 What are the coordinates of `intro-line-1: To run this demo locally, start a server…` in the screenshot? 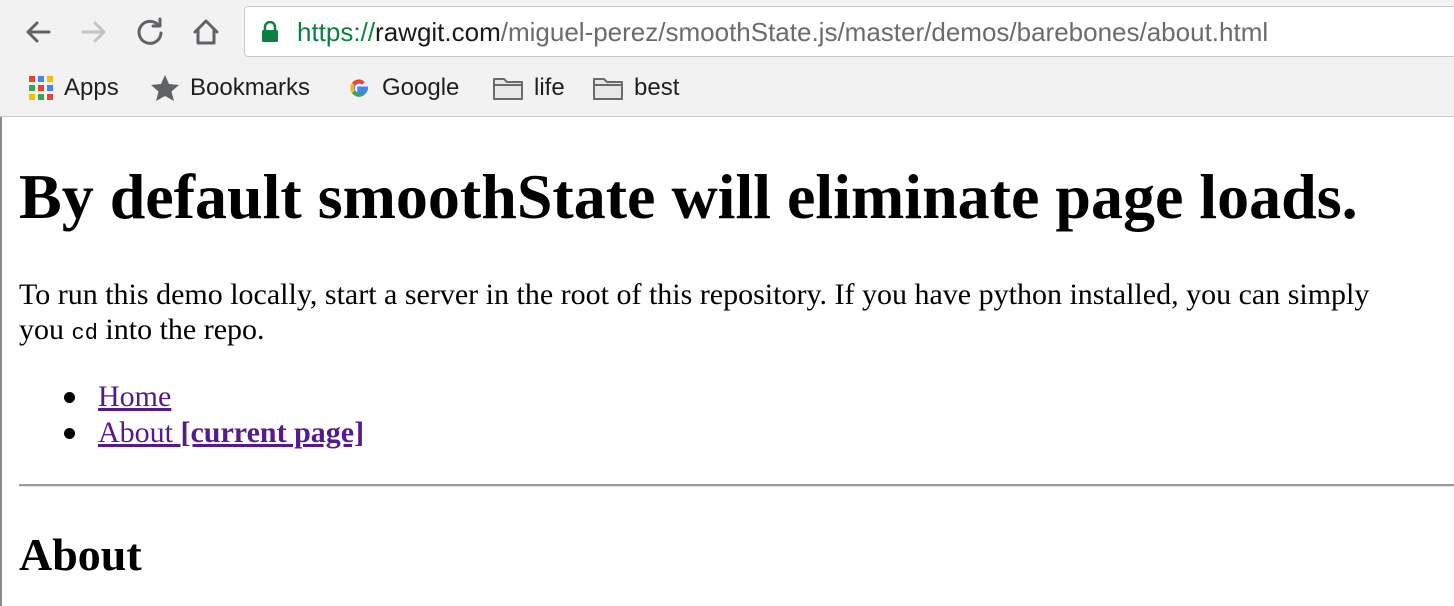 It's located at (694, 294).